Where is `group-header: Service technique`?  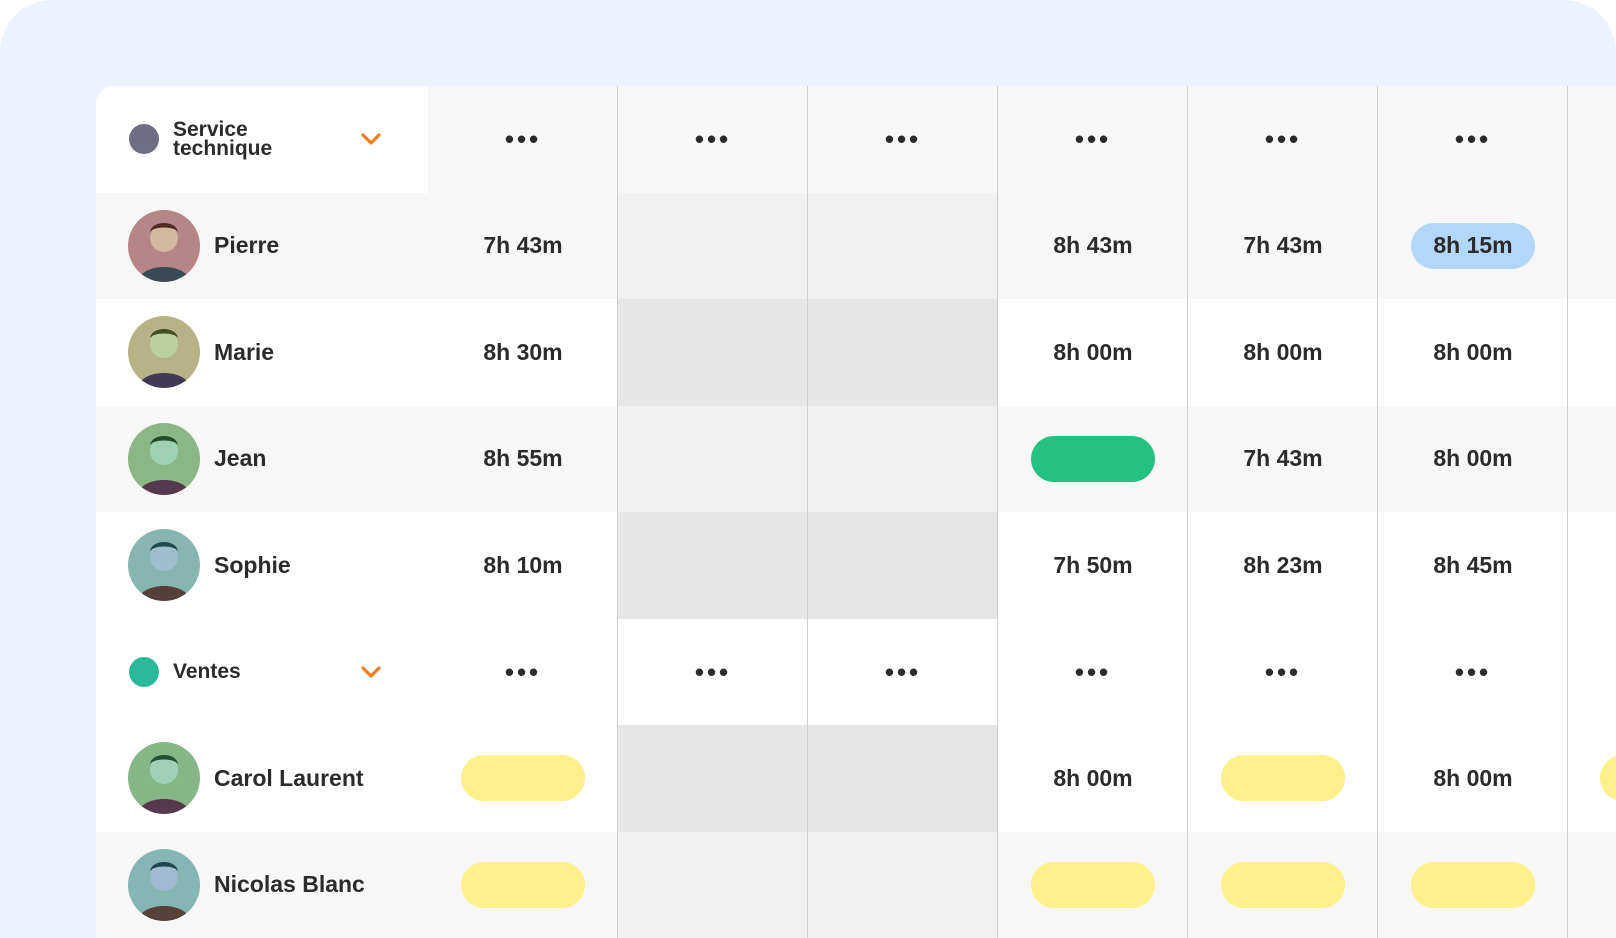
group-header: Service technique is located at coordinates (262, 139).